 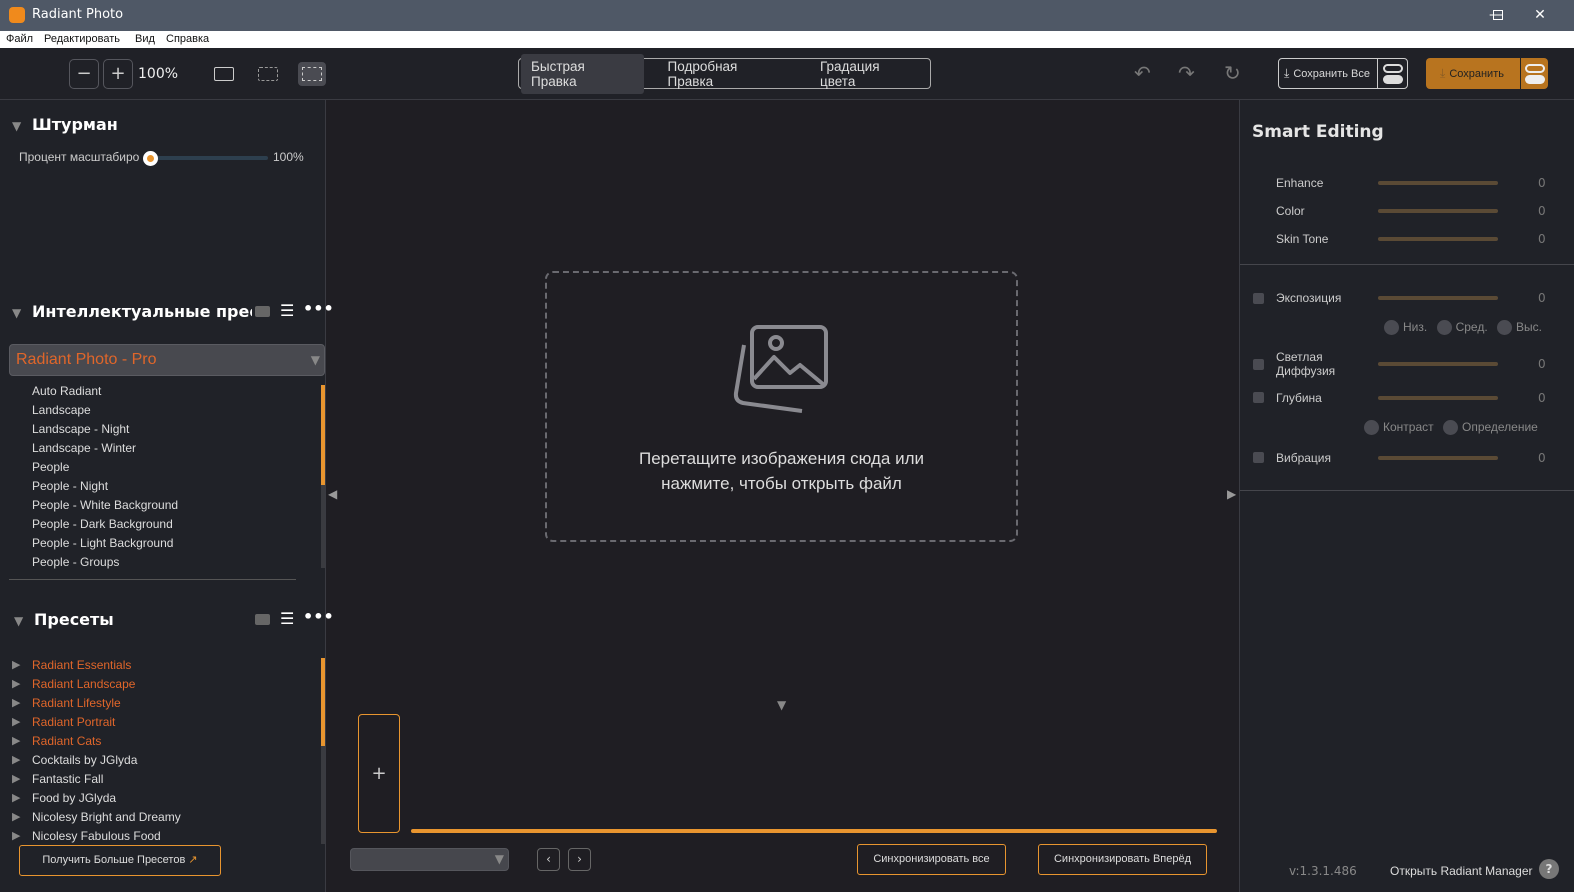 I want to click on save-button: ⤓ Сохранить, so click(x=1487, y=73).